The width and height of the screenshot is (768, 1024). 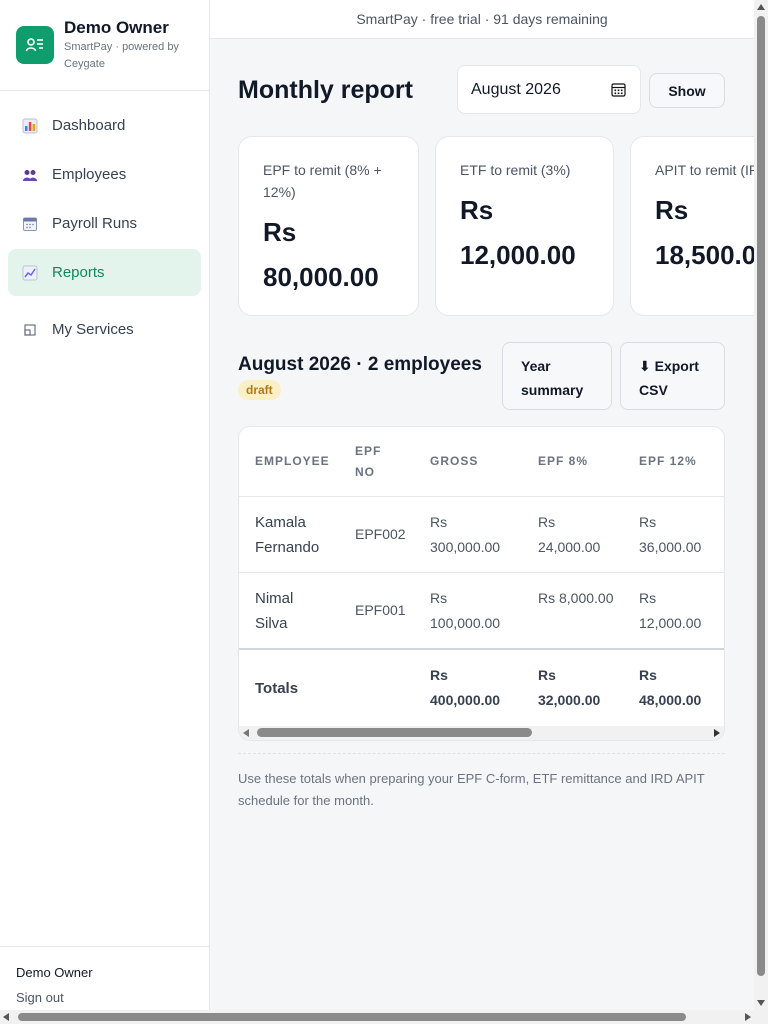 I want to click on month-picker-value: August 2026, so click(x=516, y=89).